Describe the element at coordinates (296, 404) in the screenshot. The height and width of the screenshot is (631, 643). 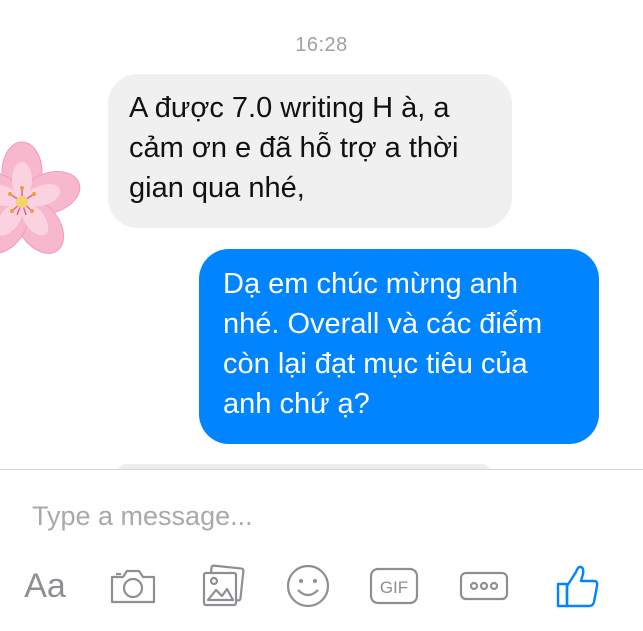
I see `message-text-line: anh chứ ạ?` at that location.